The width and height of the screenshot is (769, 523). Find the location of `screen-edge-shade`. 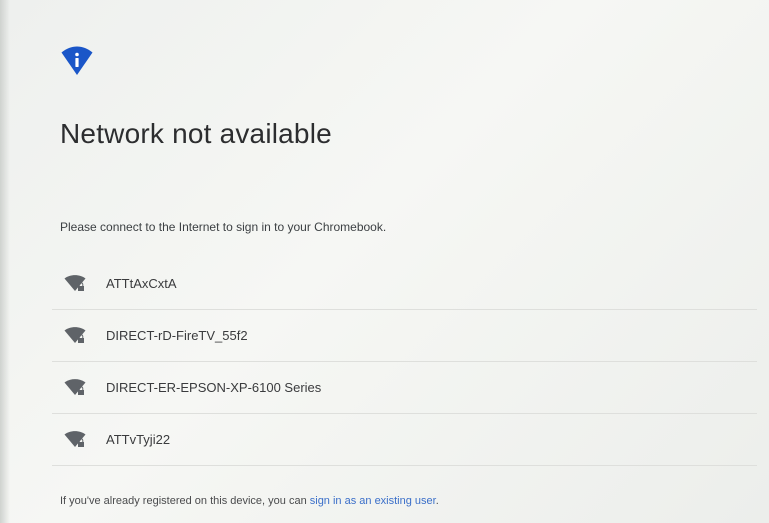

screen-edge-shade is located at coordinates (5, 261).